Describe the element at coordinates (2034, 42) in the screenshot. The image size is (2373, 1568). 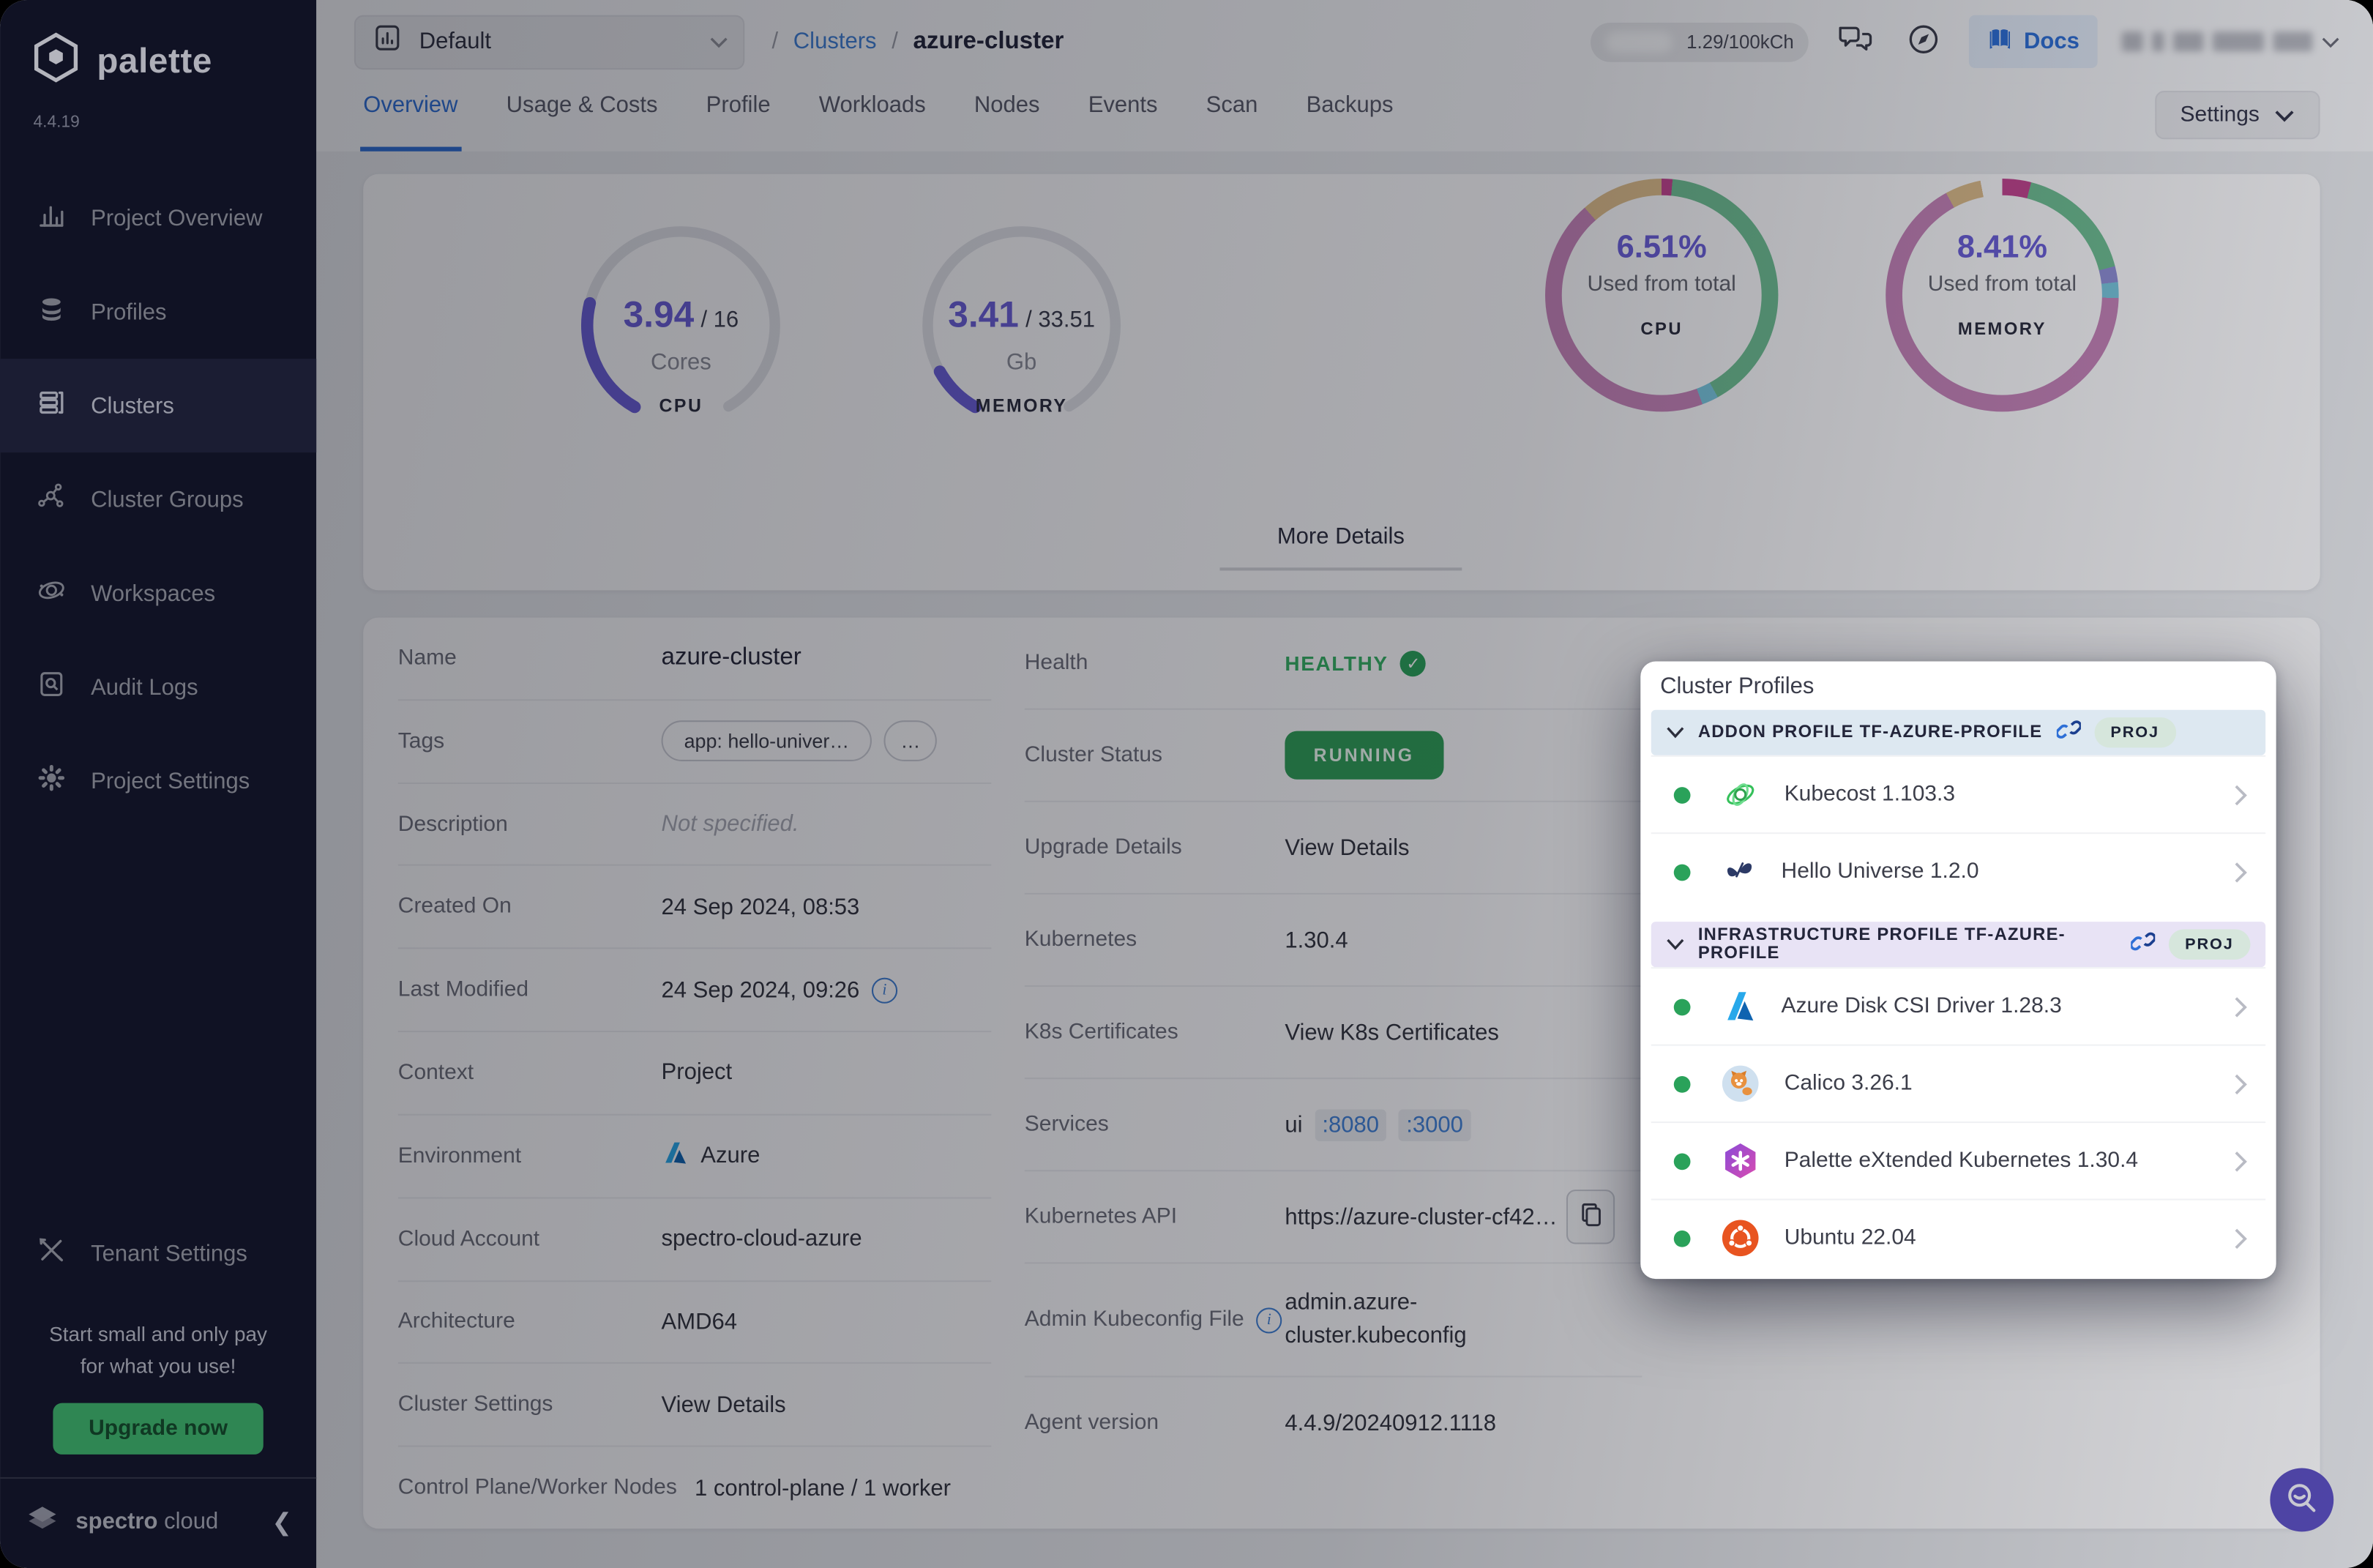
I see `docs-button: Docs` at that location.